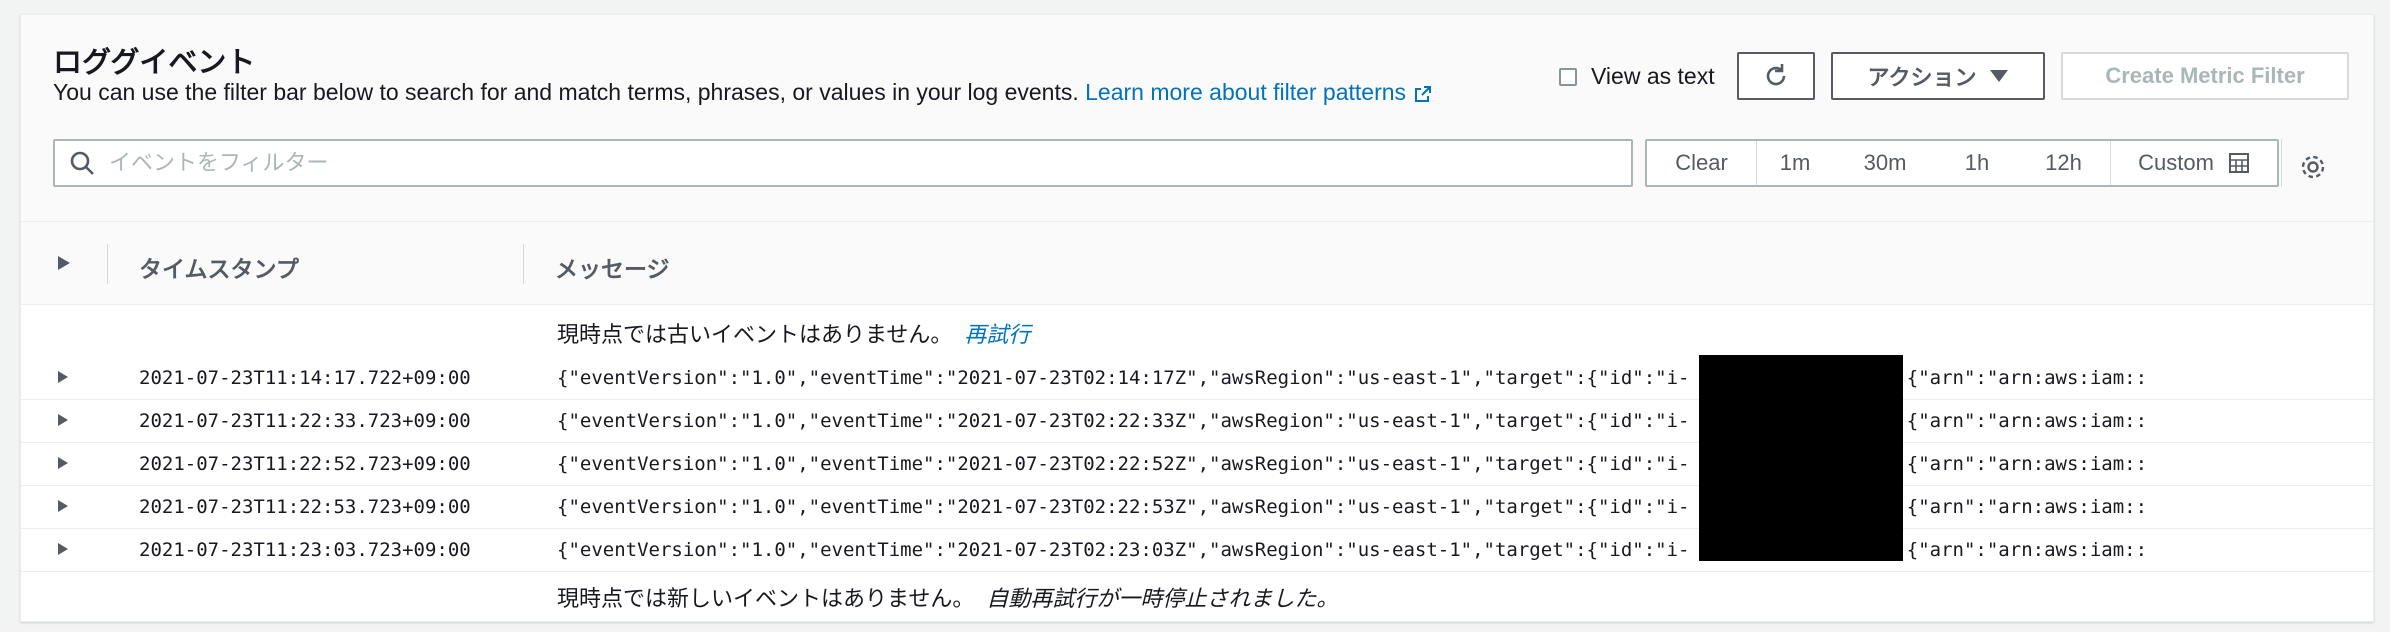 The width and height of the screenshot is (2390, 632). Describe the element at coordinates (305, 378) in the screenshot. I see `row-timestamp: 2021-07-23T11:14:17.722+09:00` at that location.